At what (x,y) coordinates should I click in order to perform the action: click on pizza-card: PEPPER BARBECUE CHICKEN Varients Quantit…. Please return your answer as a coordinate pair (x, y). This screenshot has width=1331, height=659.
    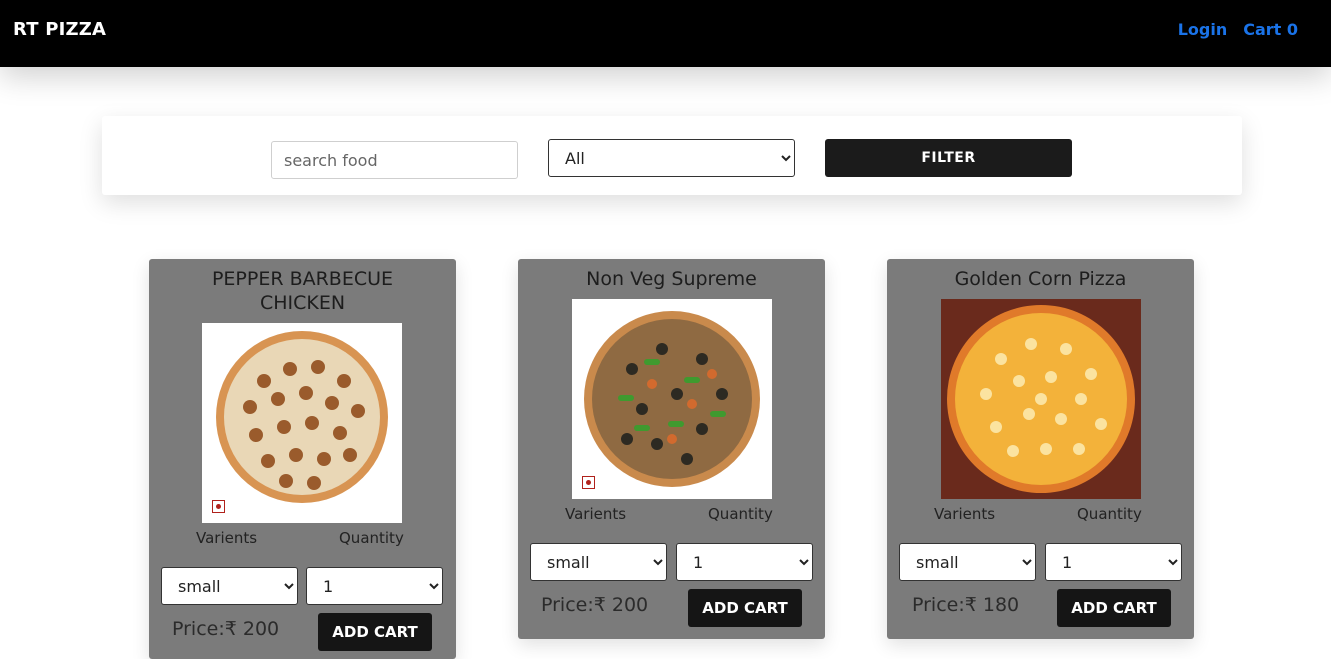
    Looking at the image, I should click on (302, 459).